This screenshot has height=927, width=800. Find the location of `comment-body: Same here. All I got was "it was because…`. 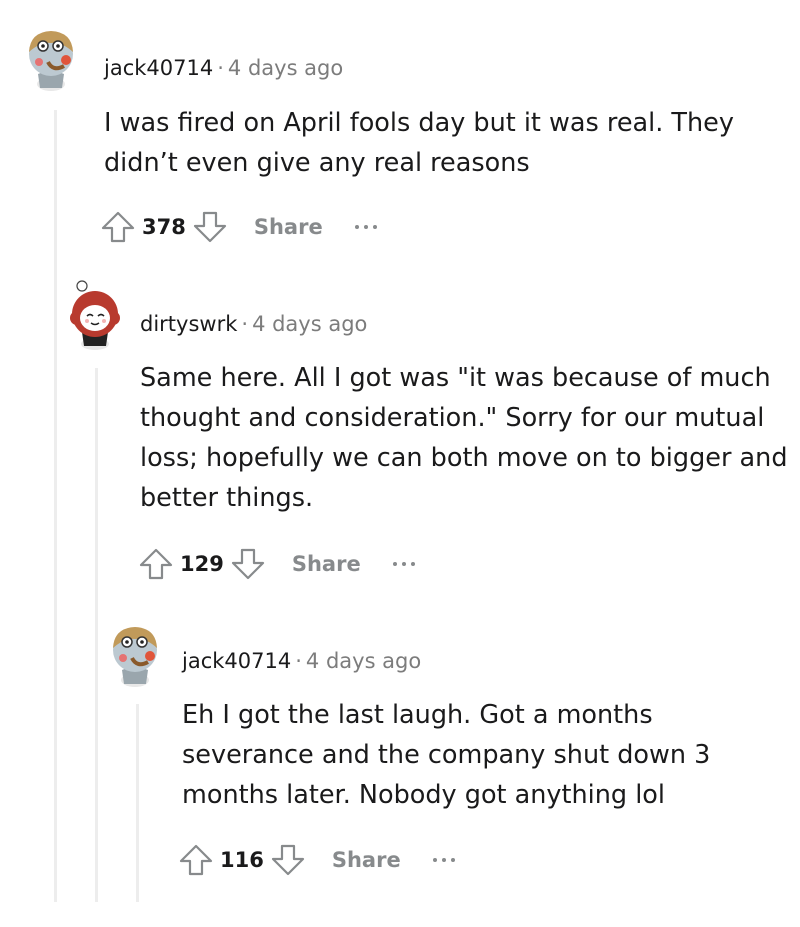

comment-body: Same here. All I got was "it was because… is located at coordinates (464, 438).